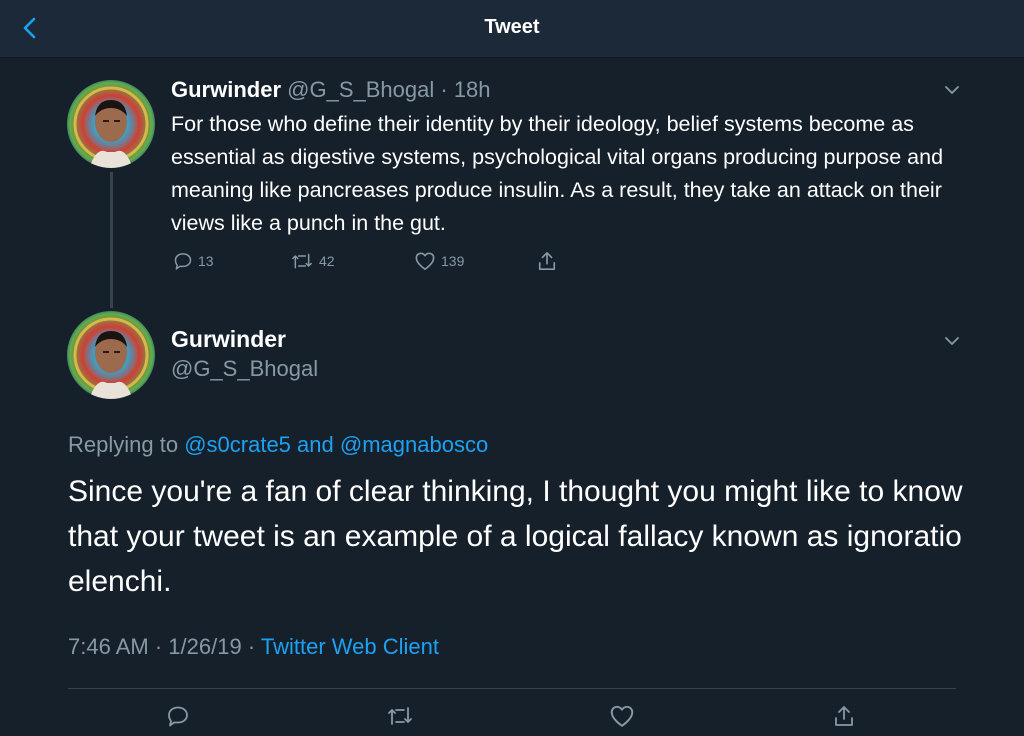 This screenshot has height=736, width=1024. I want to click on share-button, so click(844, 716).